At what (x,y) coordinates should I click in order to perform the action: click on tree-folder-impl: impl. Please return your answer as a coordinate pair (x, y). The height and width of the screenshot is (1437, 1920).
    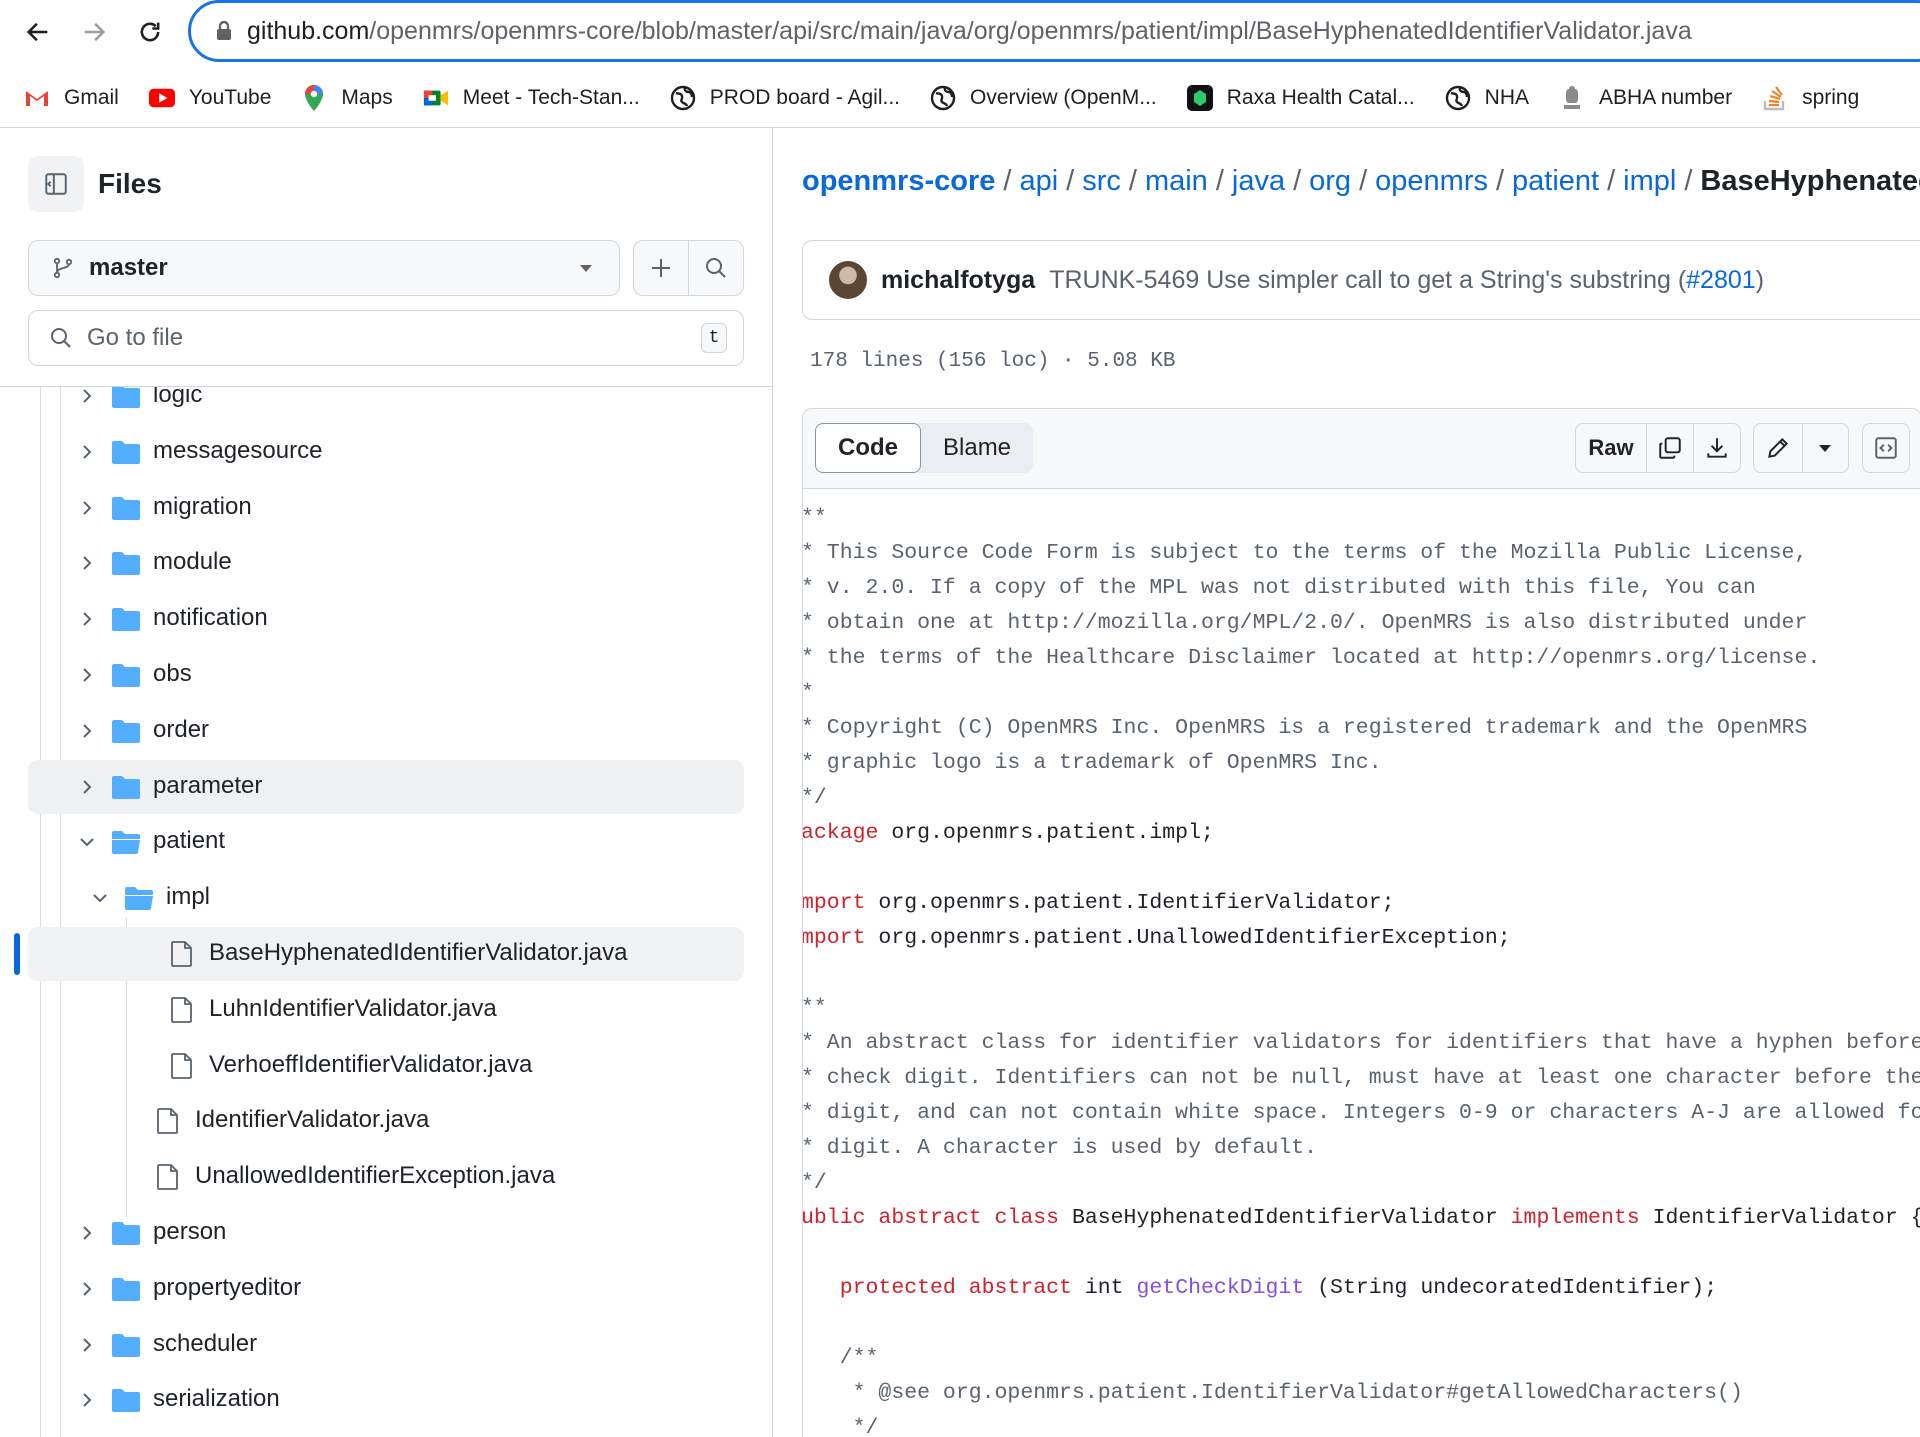
    Looking at the image, I should click on (386, 898).